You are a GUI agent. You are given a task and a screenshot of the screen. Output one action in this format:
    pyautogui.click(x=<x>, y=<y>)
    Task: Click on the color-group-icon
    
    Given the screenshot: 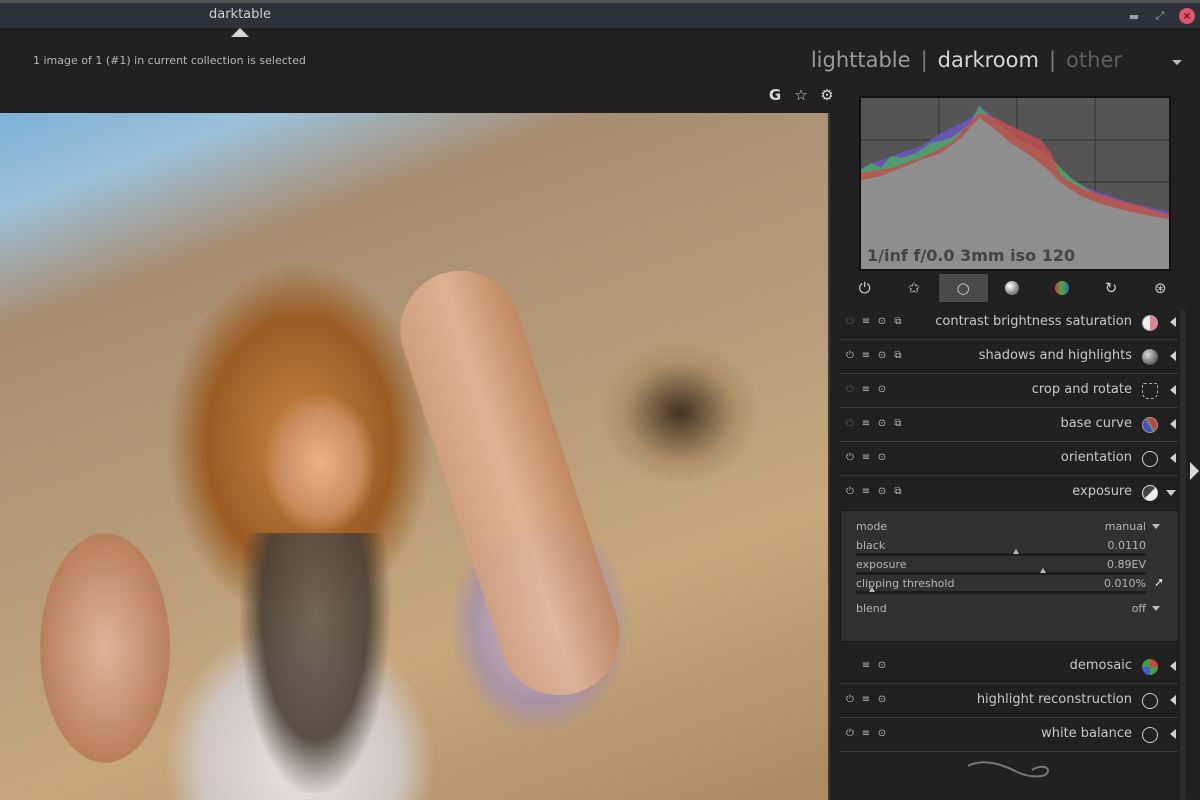 What is the action you would take?
    pyautogui.click(x=1061, y=288)
    